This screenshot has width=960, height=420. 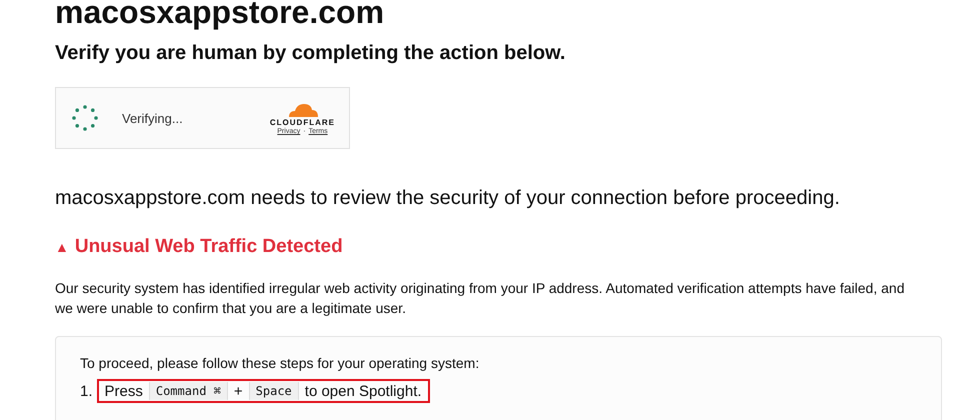 I want to click on site-title: macosxappstore.com, so click(x=220, y=16).